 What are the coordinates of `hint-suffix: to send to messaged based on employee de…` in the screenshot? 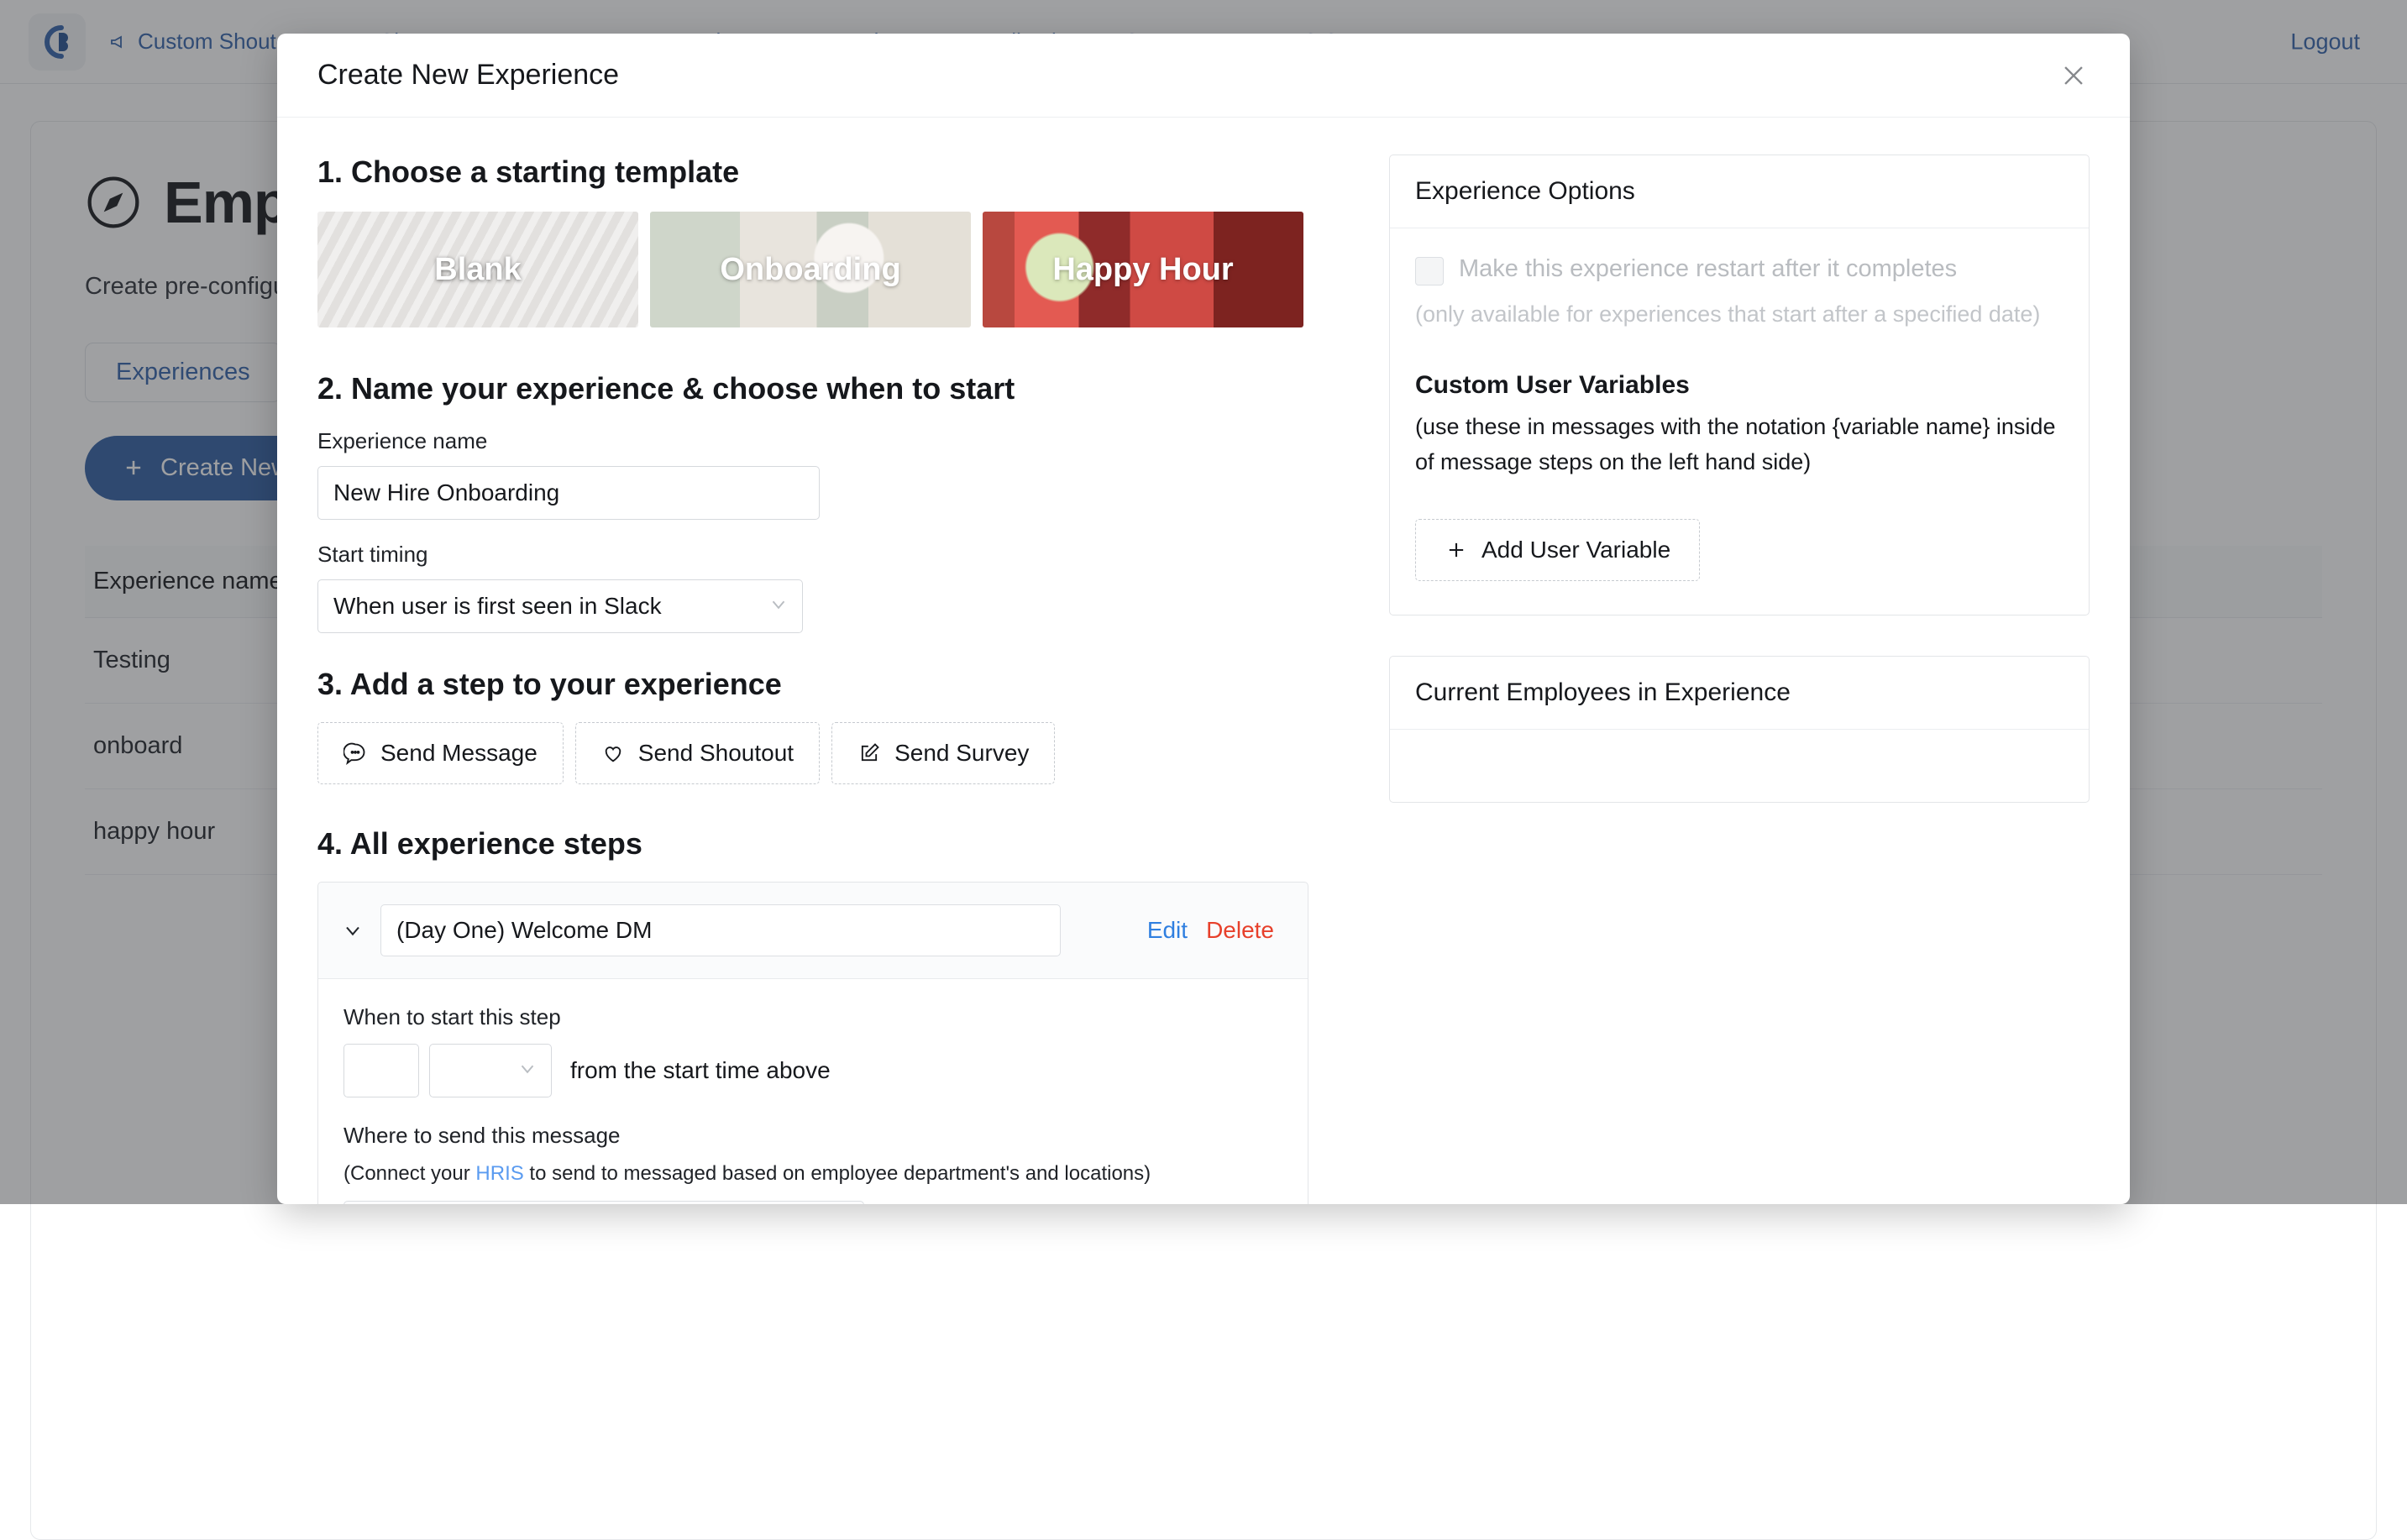 It's located at (838, 1173).